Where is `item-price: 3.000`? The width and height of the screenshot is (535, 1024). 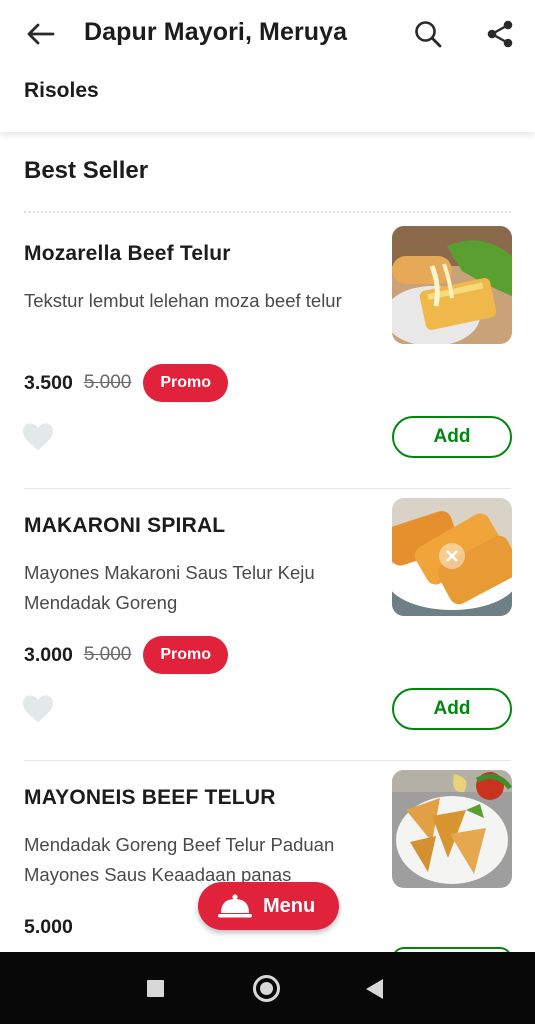
item-price: 3.000 is located at coordinates (48, 654).